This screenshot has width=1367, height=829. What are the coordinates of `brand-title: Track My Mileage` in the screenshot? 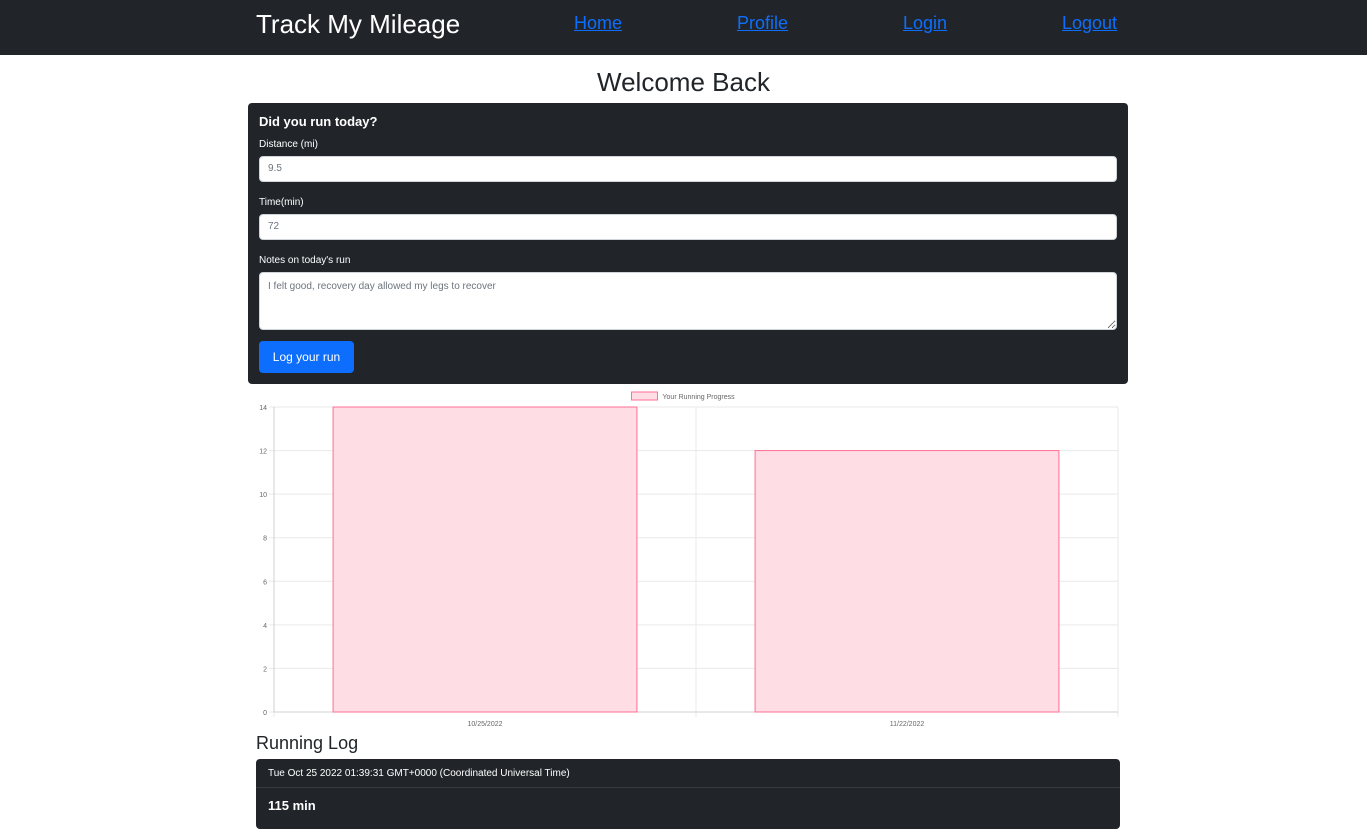 It's located at (358, 24).